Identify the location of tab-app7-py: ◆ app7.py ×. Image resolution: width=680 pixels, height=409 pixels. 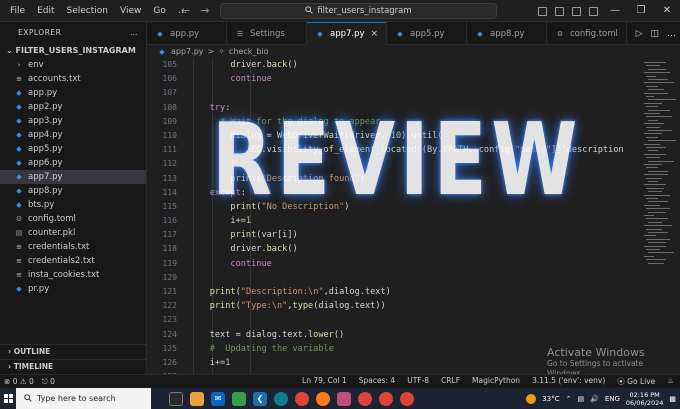
(347, 33).